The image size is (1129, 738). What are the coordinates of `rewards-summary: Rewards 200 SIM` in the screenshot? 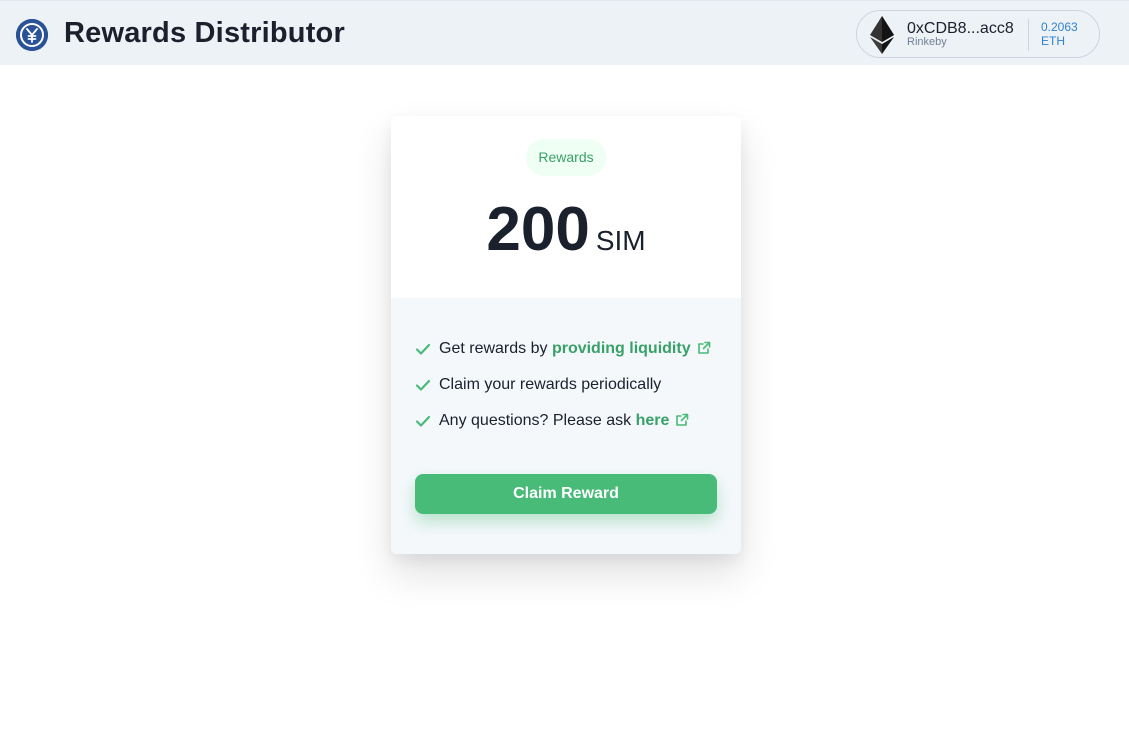 It's located at (566, 207).